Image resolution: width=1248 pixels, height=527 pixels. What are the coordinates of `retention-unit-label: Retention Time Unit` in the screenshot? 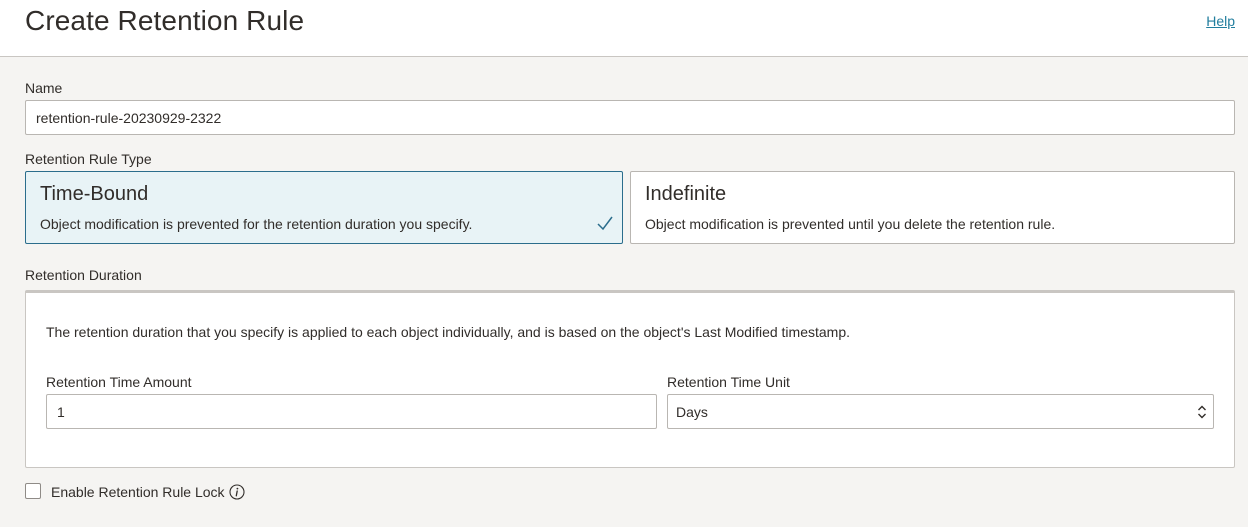 It's located at (728, 382).